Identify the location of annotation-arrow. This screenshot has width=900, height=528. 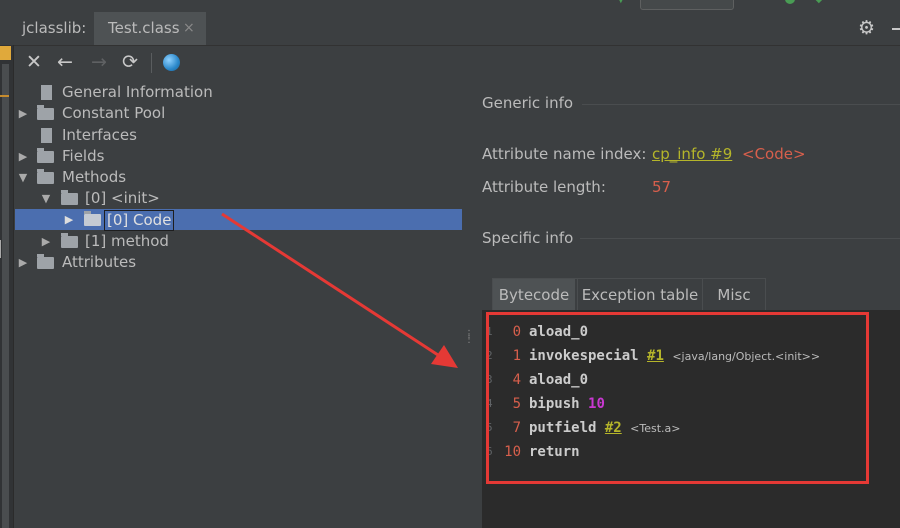
(339, 290).